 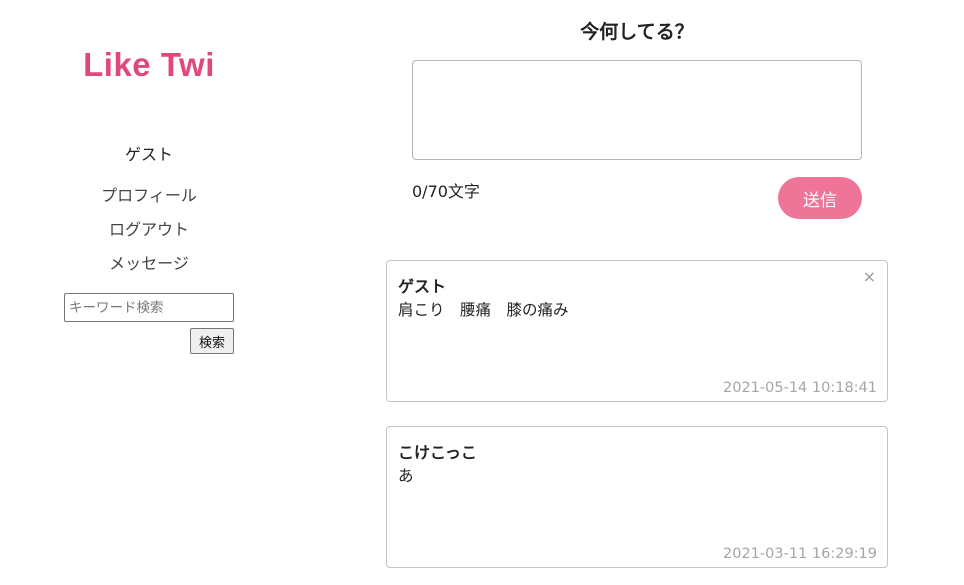 What do you see at coordinates (869, 277) in the screenshot?
I see `delete-post-icon: ×` at bounding box center [869, 277].